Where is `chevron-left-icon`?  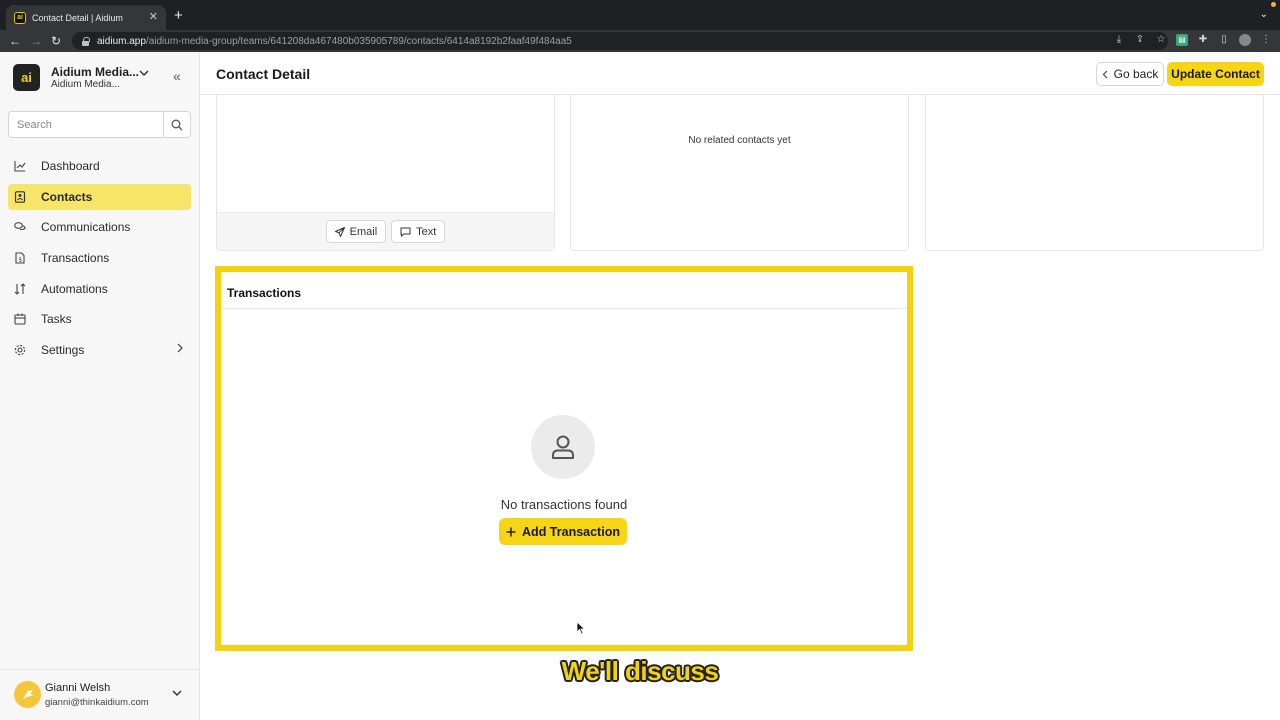 chevron-left-icon is located at coordinates (1105, 74).